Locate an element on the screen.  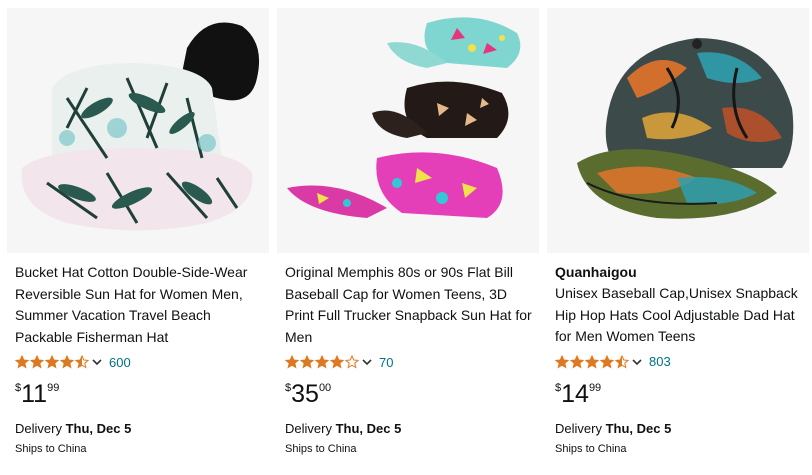
review-count: 803 is located at coordinates (660, 361).